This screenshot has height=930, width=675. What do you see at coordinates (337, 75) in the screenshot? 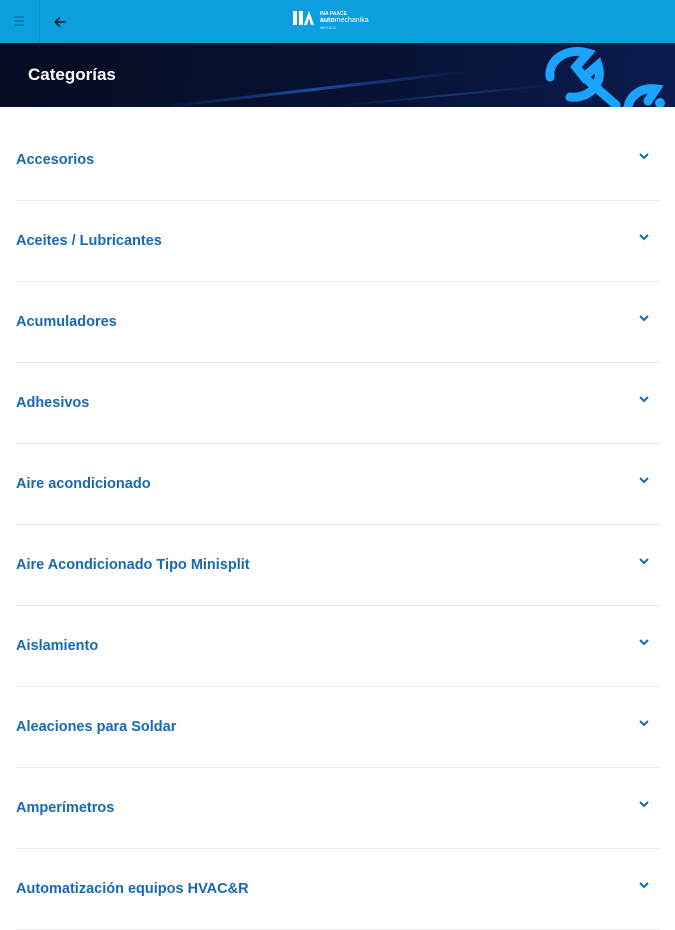
I see `page-banner: Categorías` at bounding box center [337, 75].